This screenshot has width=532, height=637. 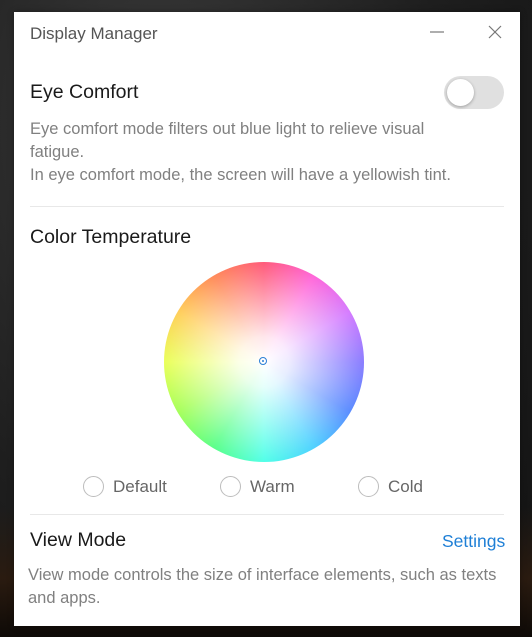 I want to click on radio-cold-label: Cold, so click(x=405, y=486).